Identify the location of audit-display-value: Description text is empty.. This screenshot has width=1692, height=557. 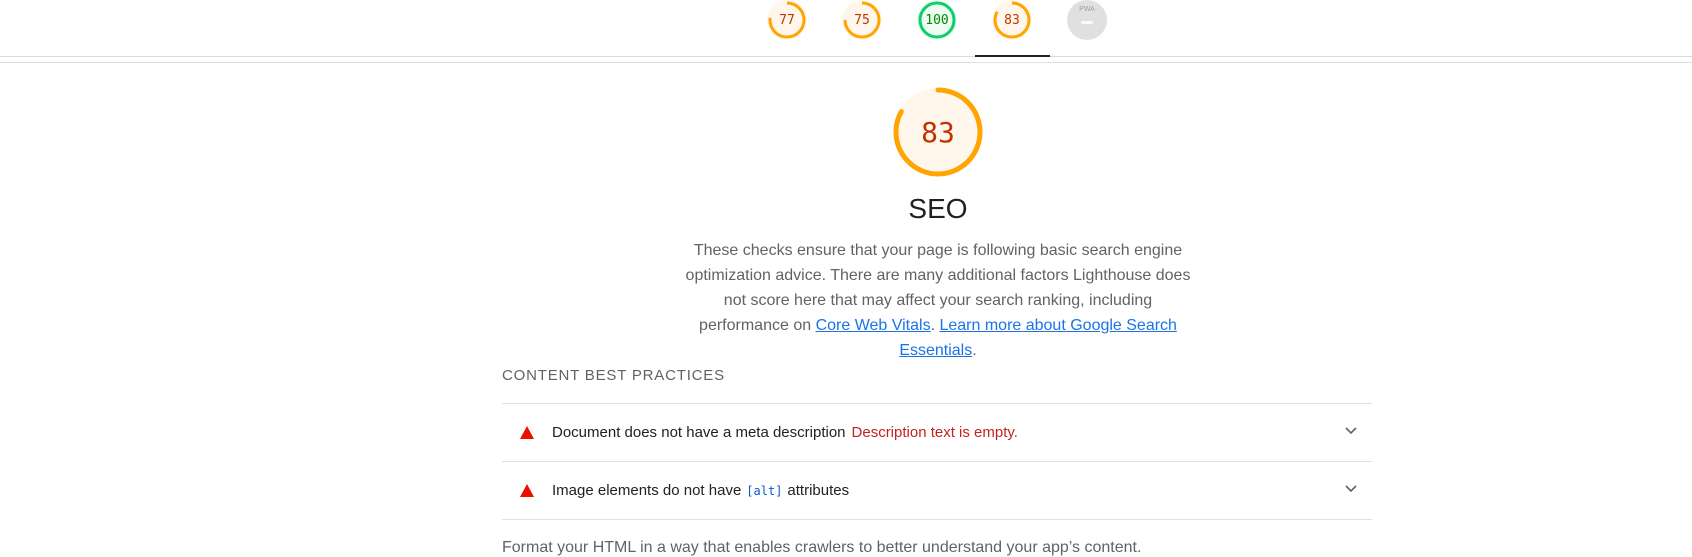
(934, 432).